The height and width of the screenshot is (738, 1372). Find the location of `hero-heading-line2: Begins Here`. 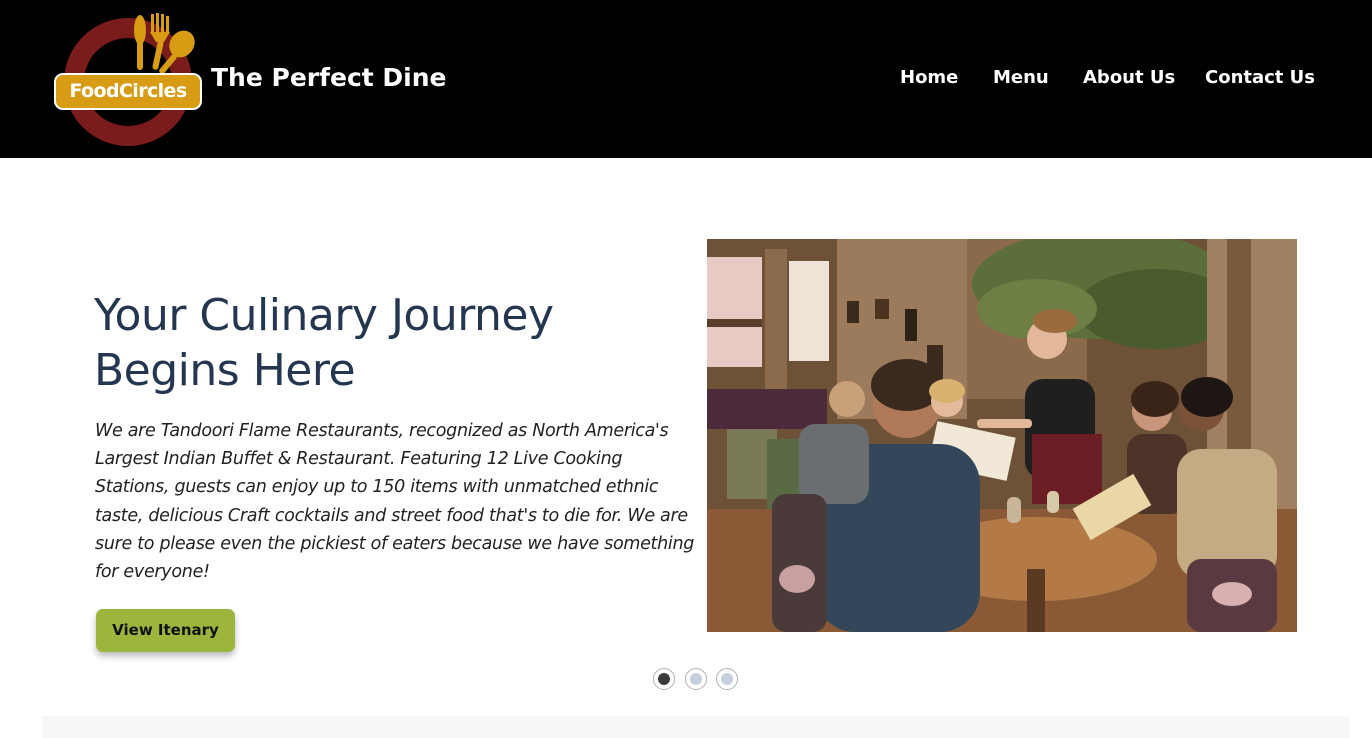

hero-heading-line2: Begins Here is located at coordinates (225, 370).